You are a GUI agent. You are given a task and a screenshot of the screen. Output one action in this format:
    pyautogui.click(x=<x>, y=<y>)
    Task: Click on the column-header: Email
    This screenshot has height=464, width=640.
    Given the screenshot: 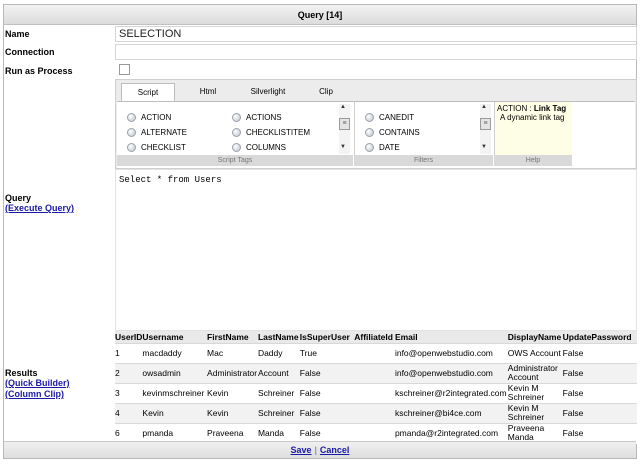 What is the action you would take?
    pyautogui.click(x=451, y=337)
    